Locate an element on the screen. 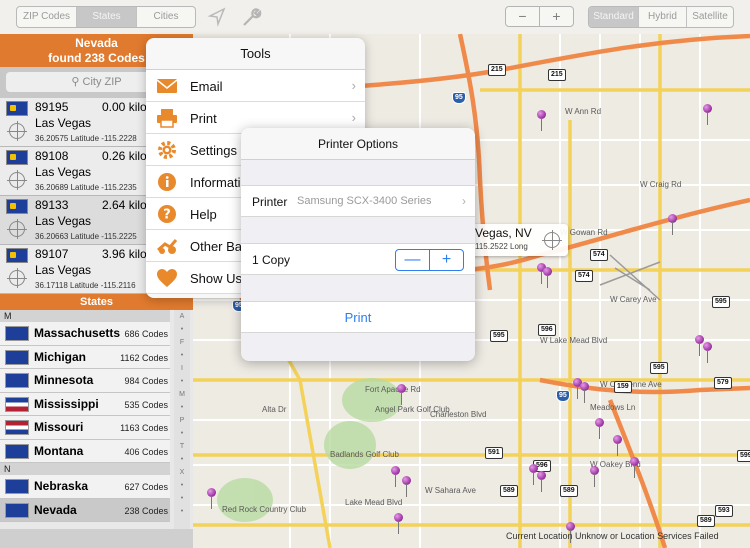 Image resolution: width=750 pixels, height=548 pixels. index-letter: P is located at coordinates (182, 420).